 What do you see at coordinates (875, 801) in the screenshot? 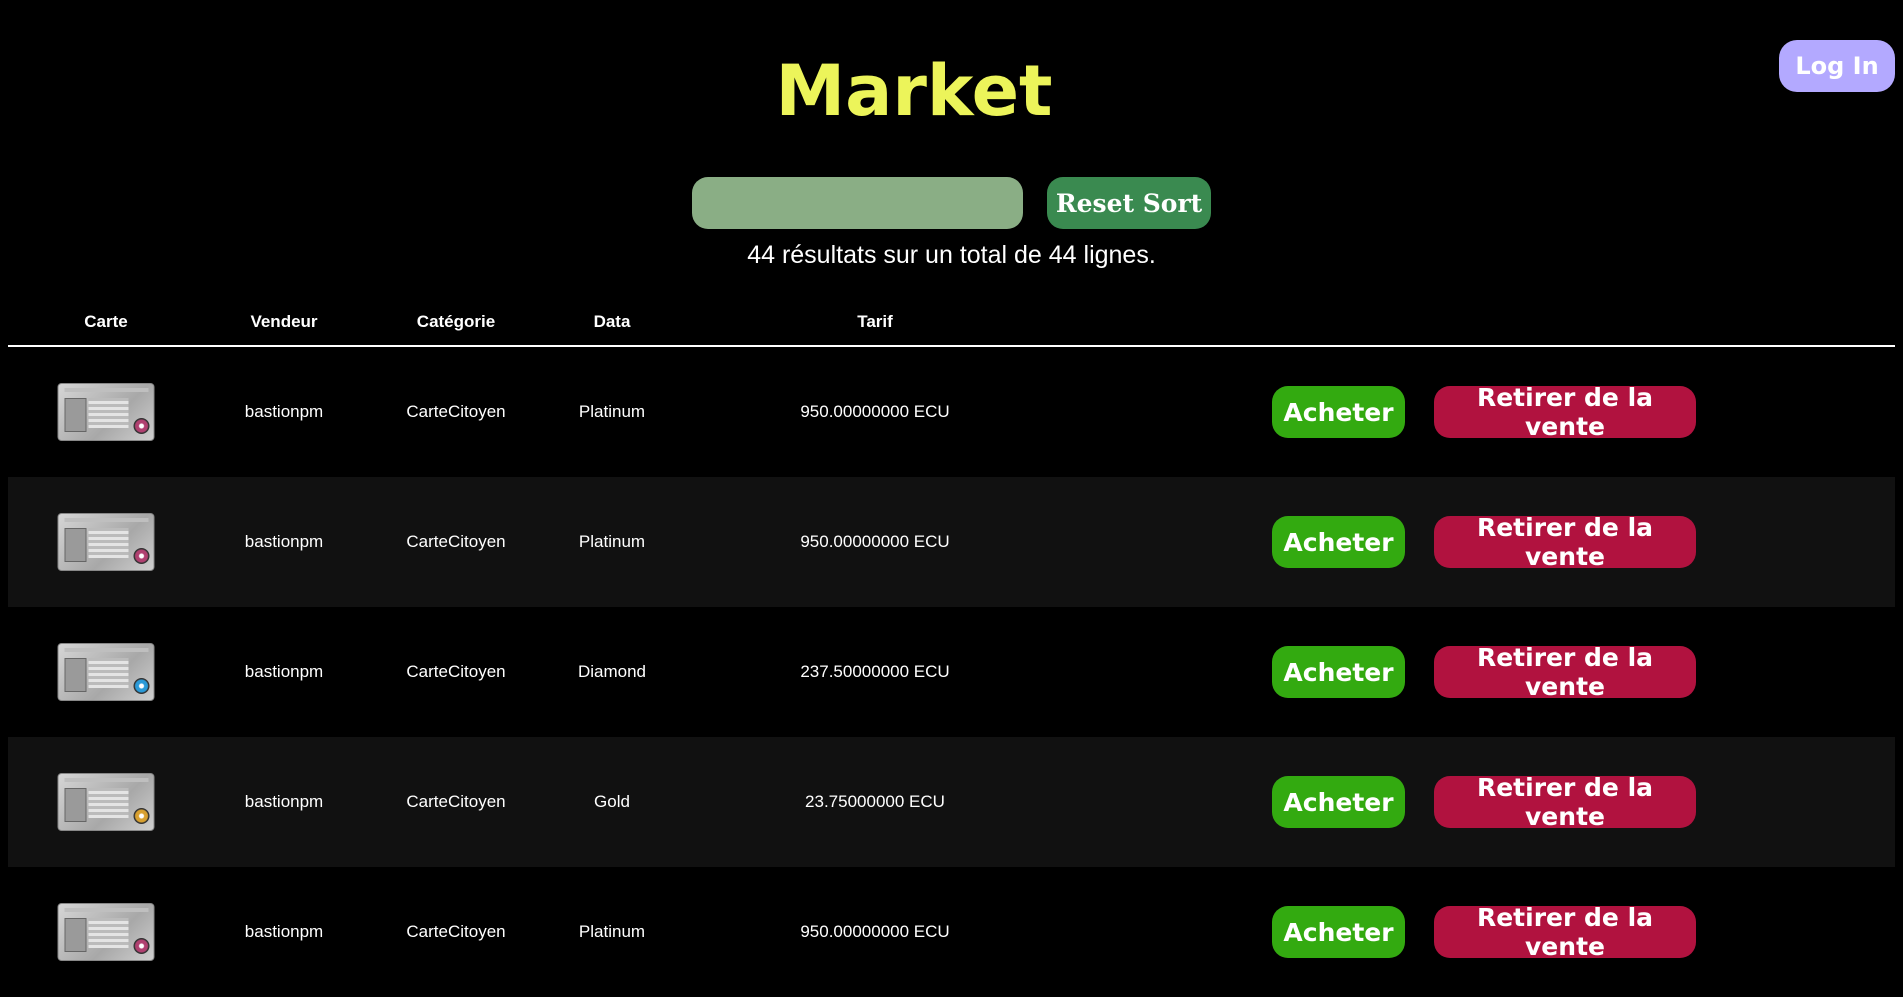
I see `price-cell: 23.75000000 ECU` at bounding box center [875, 801].